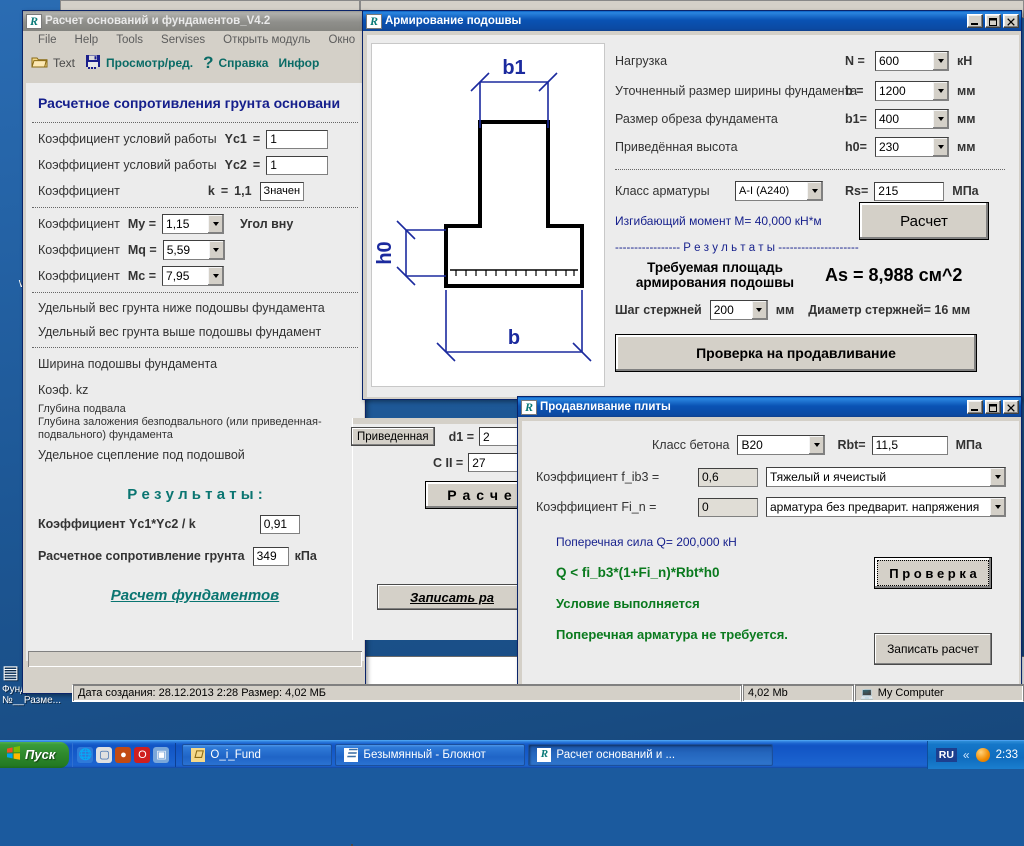 This screenshot has width=1024, height=846. I want to click on menu-item-servises: Servises, so click(183, 40).